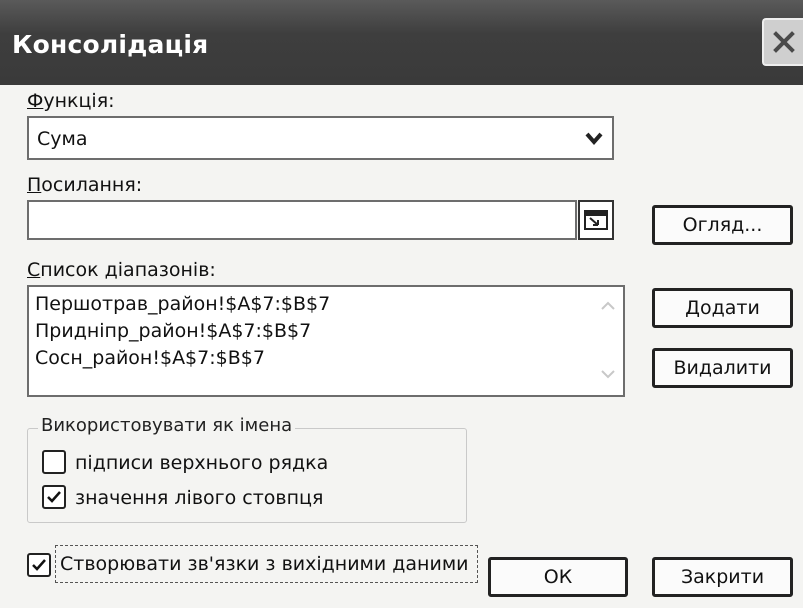  I want to click on collapse-dialog-icon, so click(596, 220).